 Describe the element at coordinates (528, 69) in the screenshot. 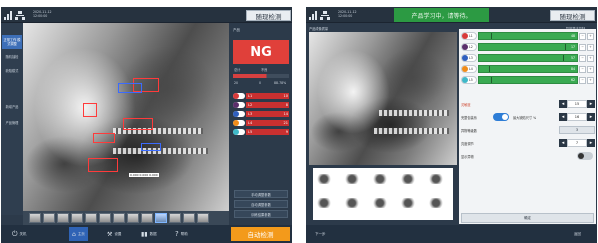

I see `threshold-bar: 84` at that location.